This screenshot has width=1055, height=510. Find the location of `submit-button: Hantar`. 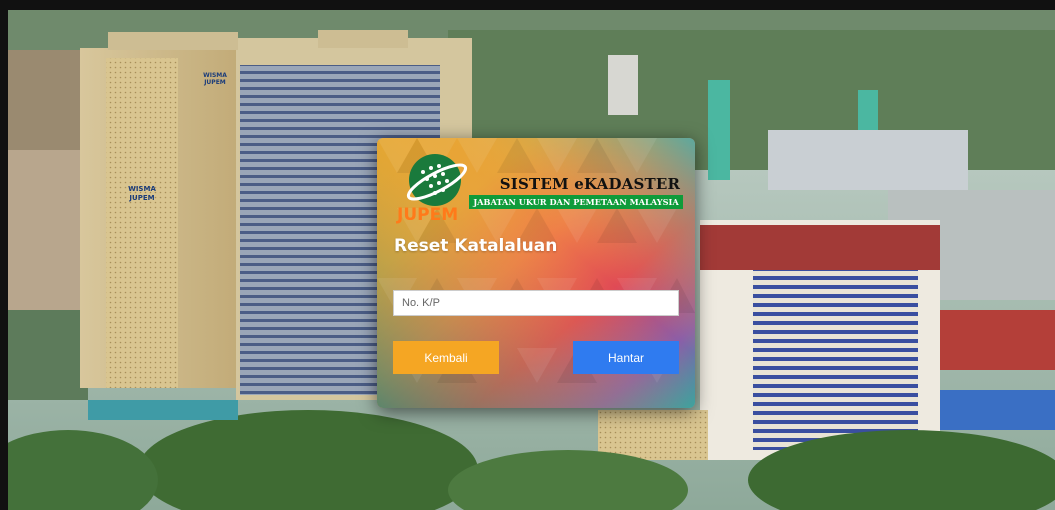

submit-button: Hantar is located at coordinates (626, 357).